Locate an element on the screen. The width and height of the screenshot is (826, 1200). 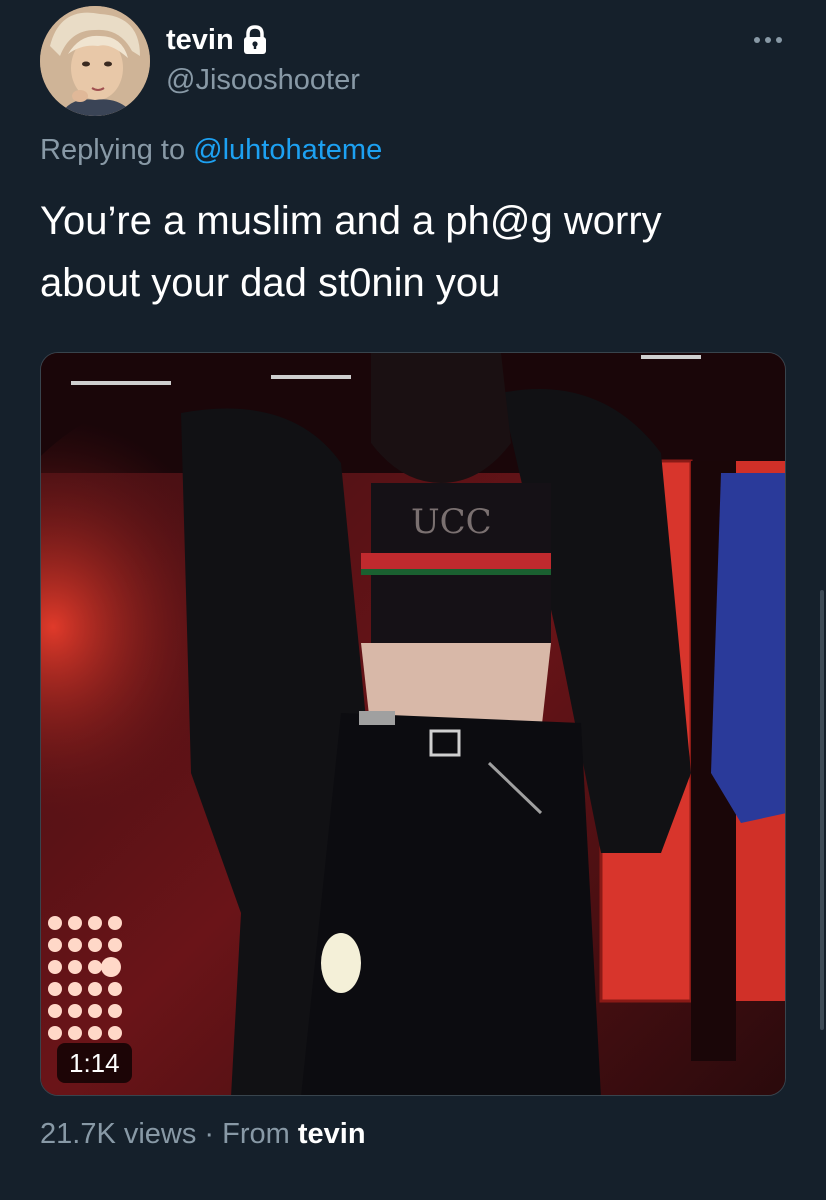
svg-text: UCC is located at coordinates (451, 522).